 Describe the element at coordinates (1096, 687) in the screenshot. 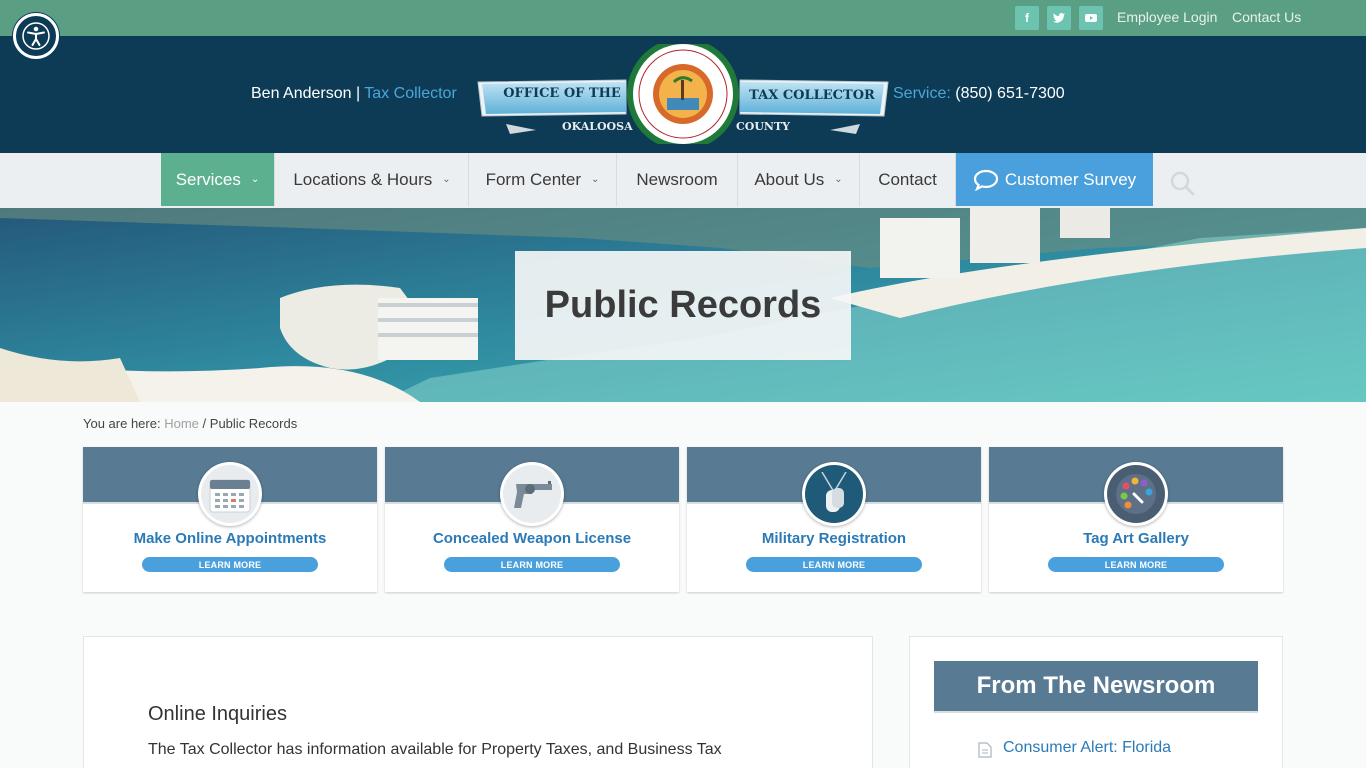

I see `sidebar-heading: From The Newsroom` at that location.